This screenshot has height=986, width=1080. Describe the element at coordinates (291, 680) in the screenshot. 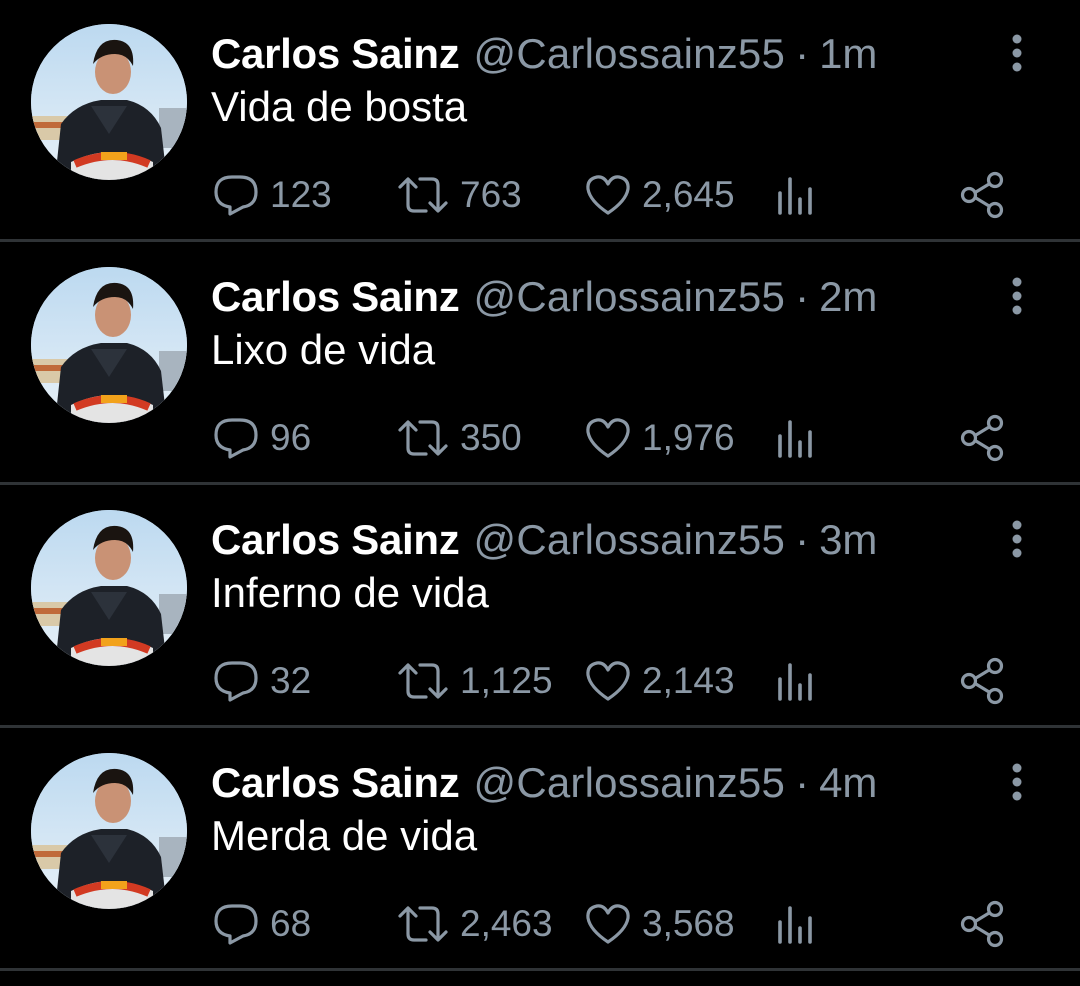

I see `reply-count: 32` at that location.